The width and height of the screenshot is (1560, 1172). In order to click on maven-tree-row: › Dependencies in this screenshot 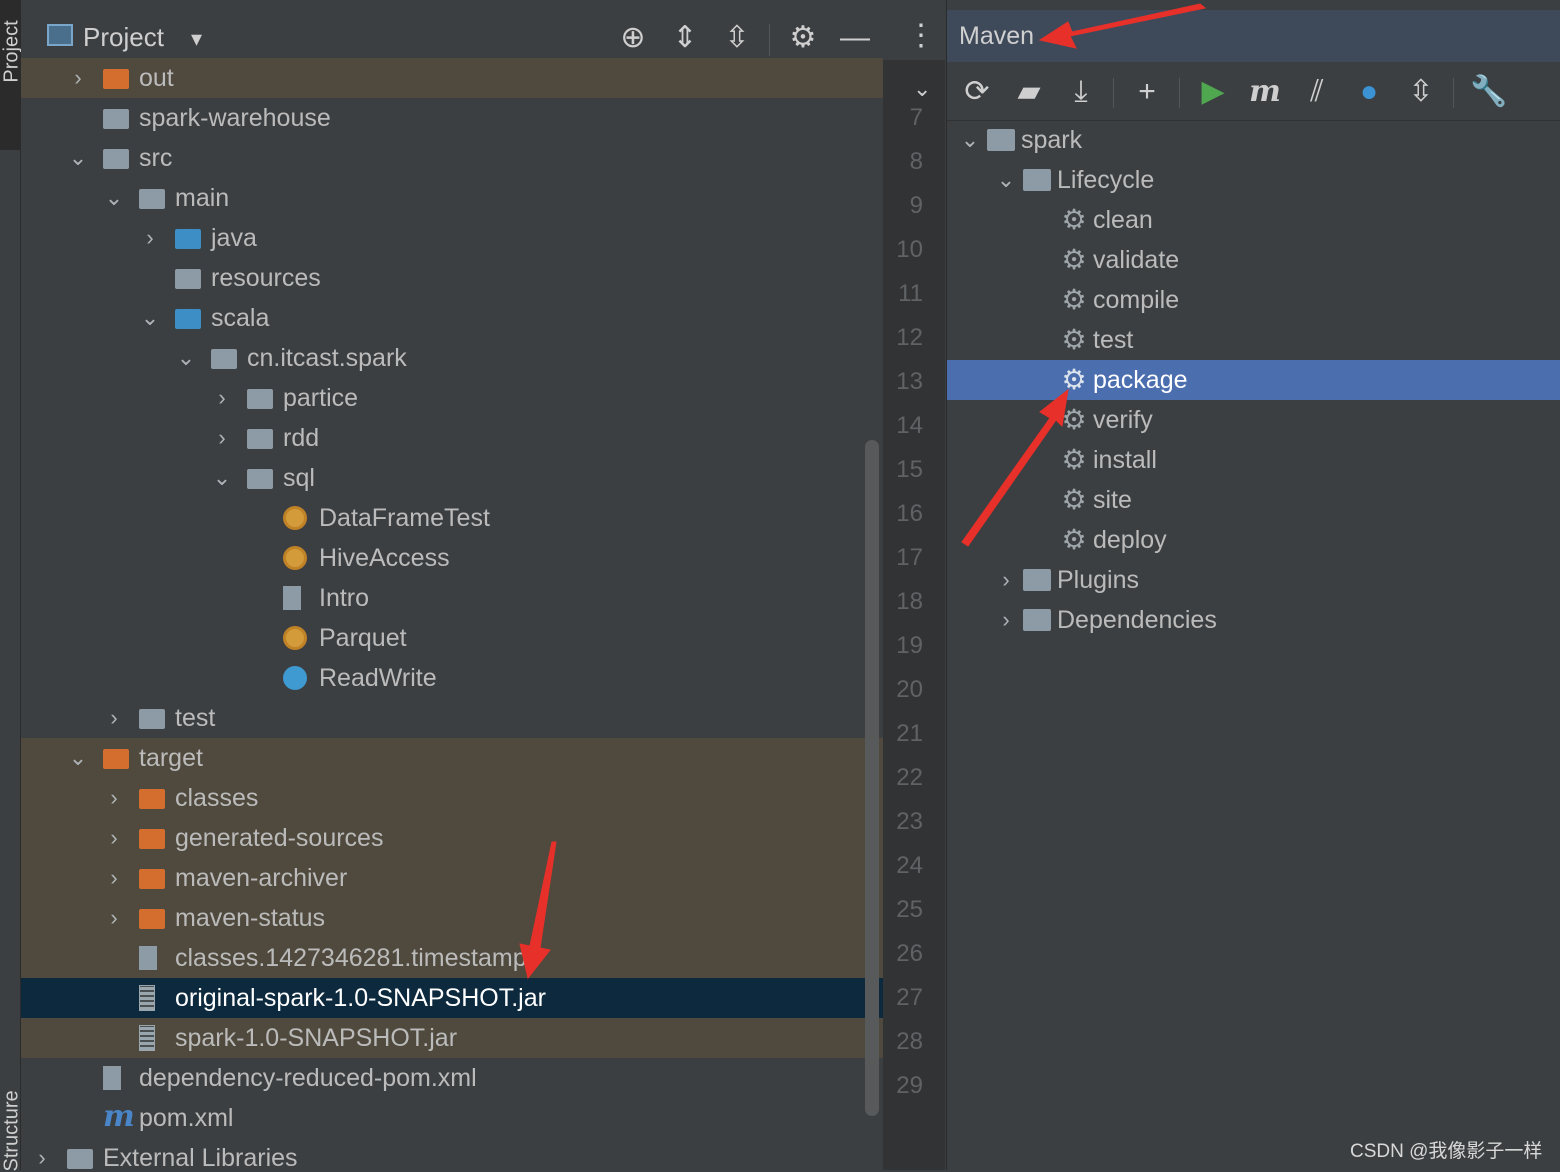, I will do `click(1253, 620)`.